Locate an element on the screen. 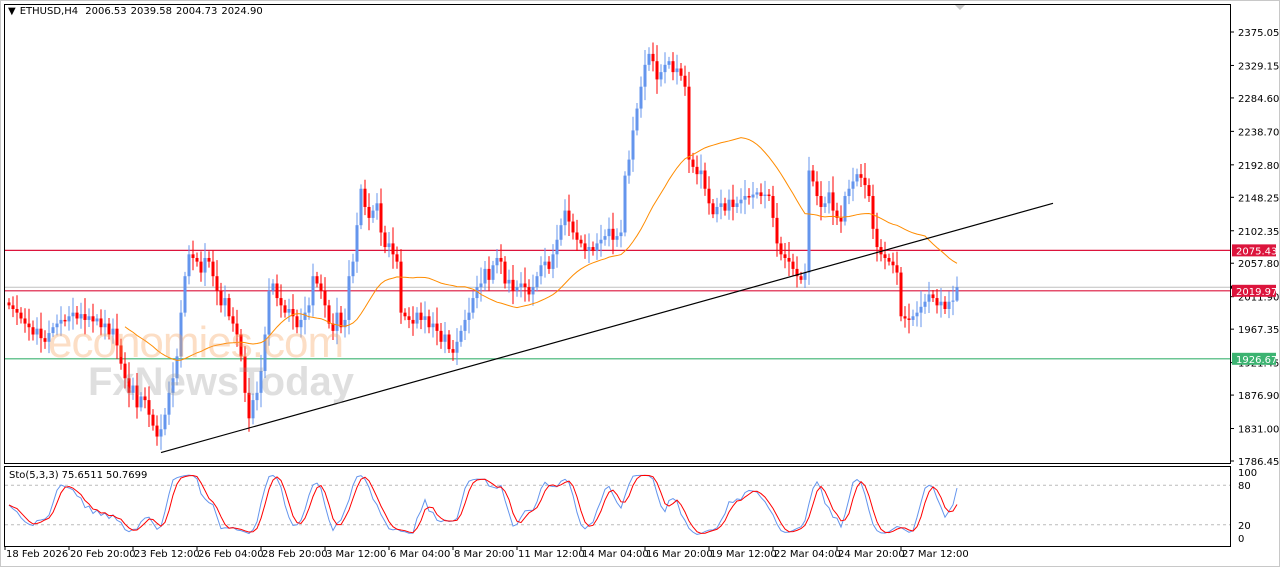 Image resolution: width=1280 pixels, height=567 pixels. price-tick-label: 2148.25 is located at coordinates (1258, 198).